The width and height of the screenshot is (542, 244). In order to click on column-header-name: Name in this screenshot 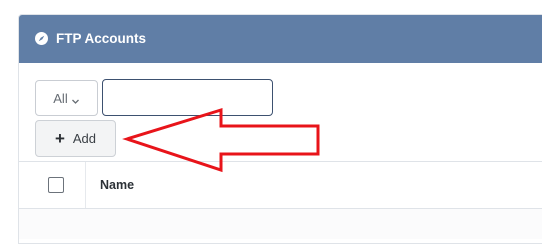, I will do `click(117, 185)`.